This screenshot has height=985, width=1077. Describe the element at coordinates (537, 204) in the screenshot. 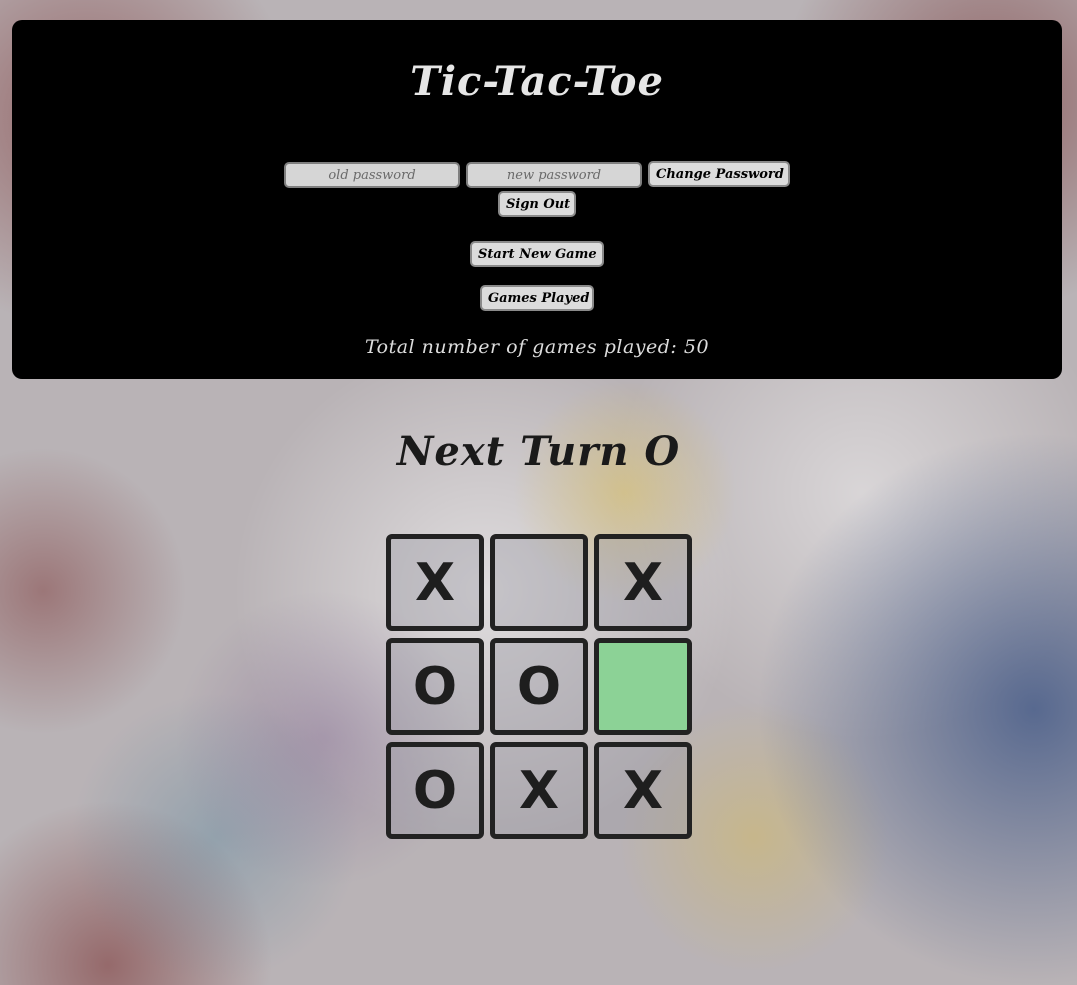

I see `sign-out-button: Sign Out` at that location.